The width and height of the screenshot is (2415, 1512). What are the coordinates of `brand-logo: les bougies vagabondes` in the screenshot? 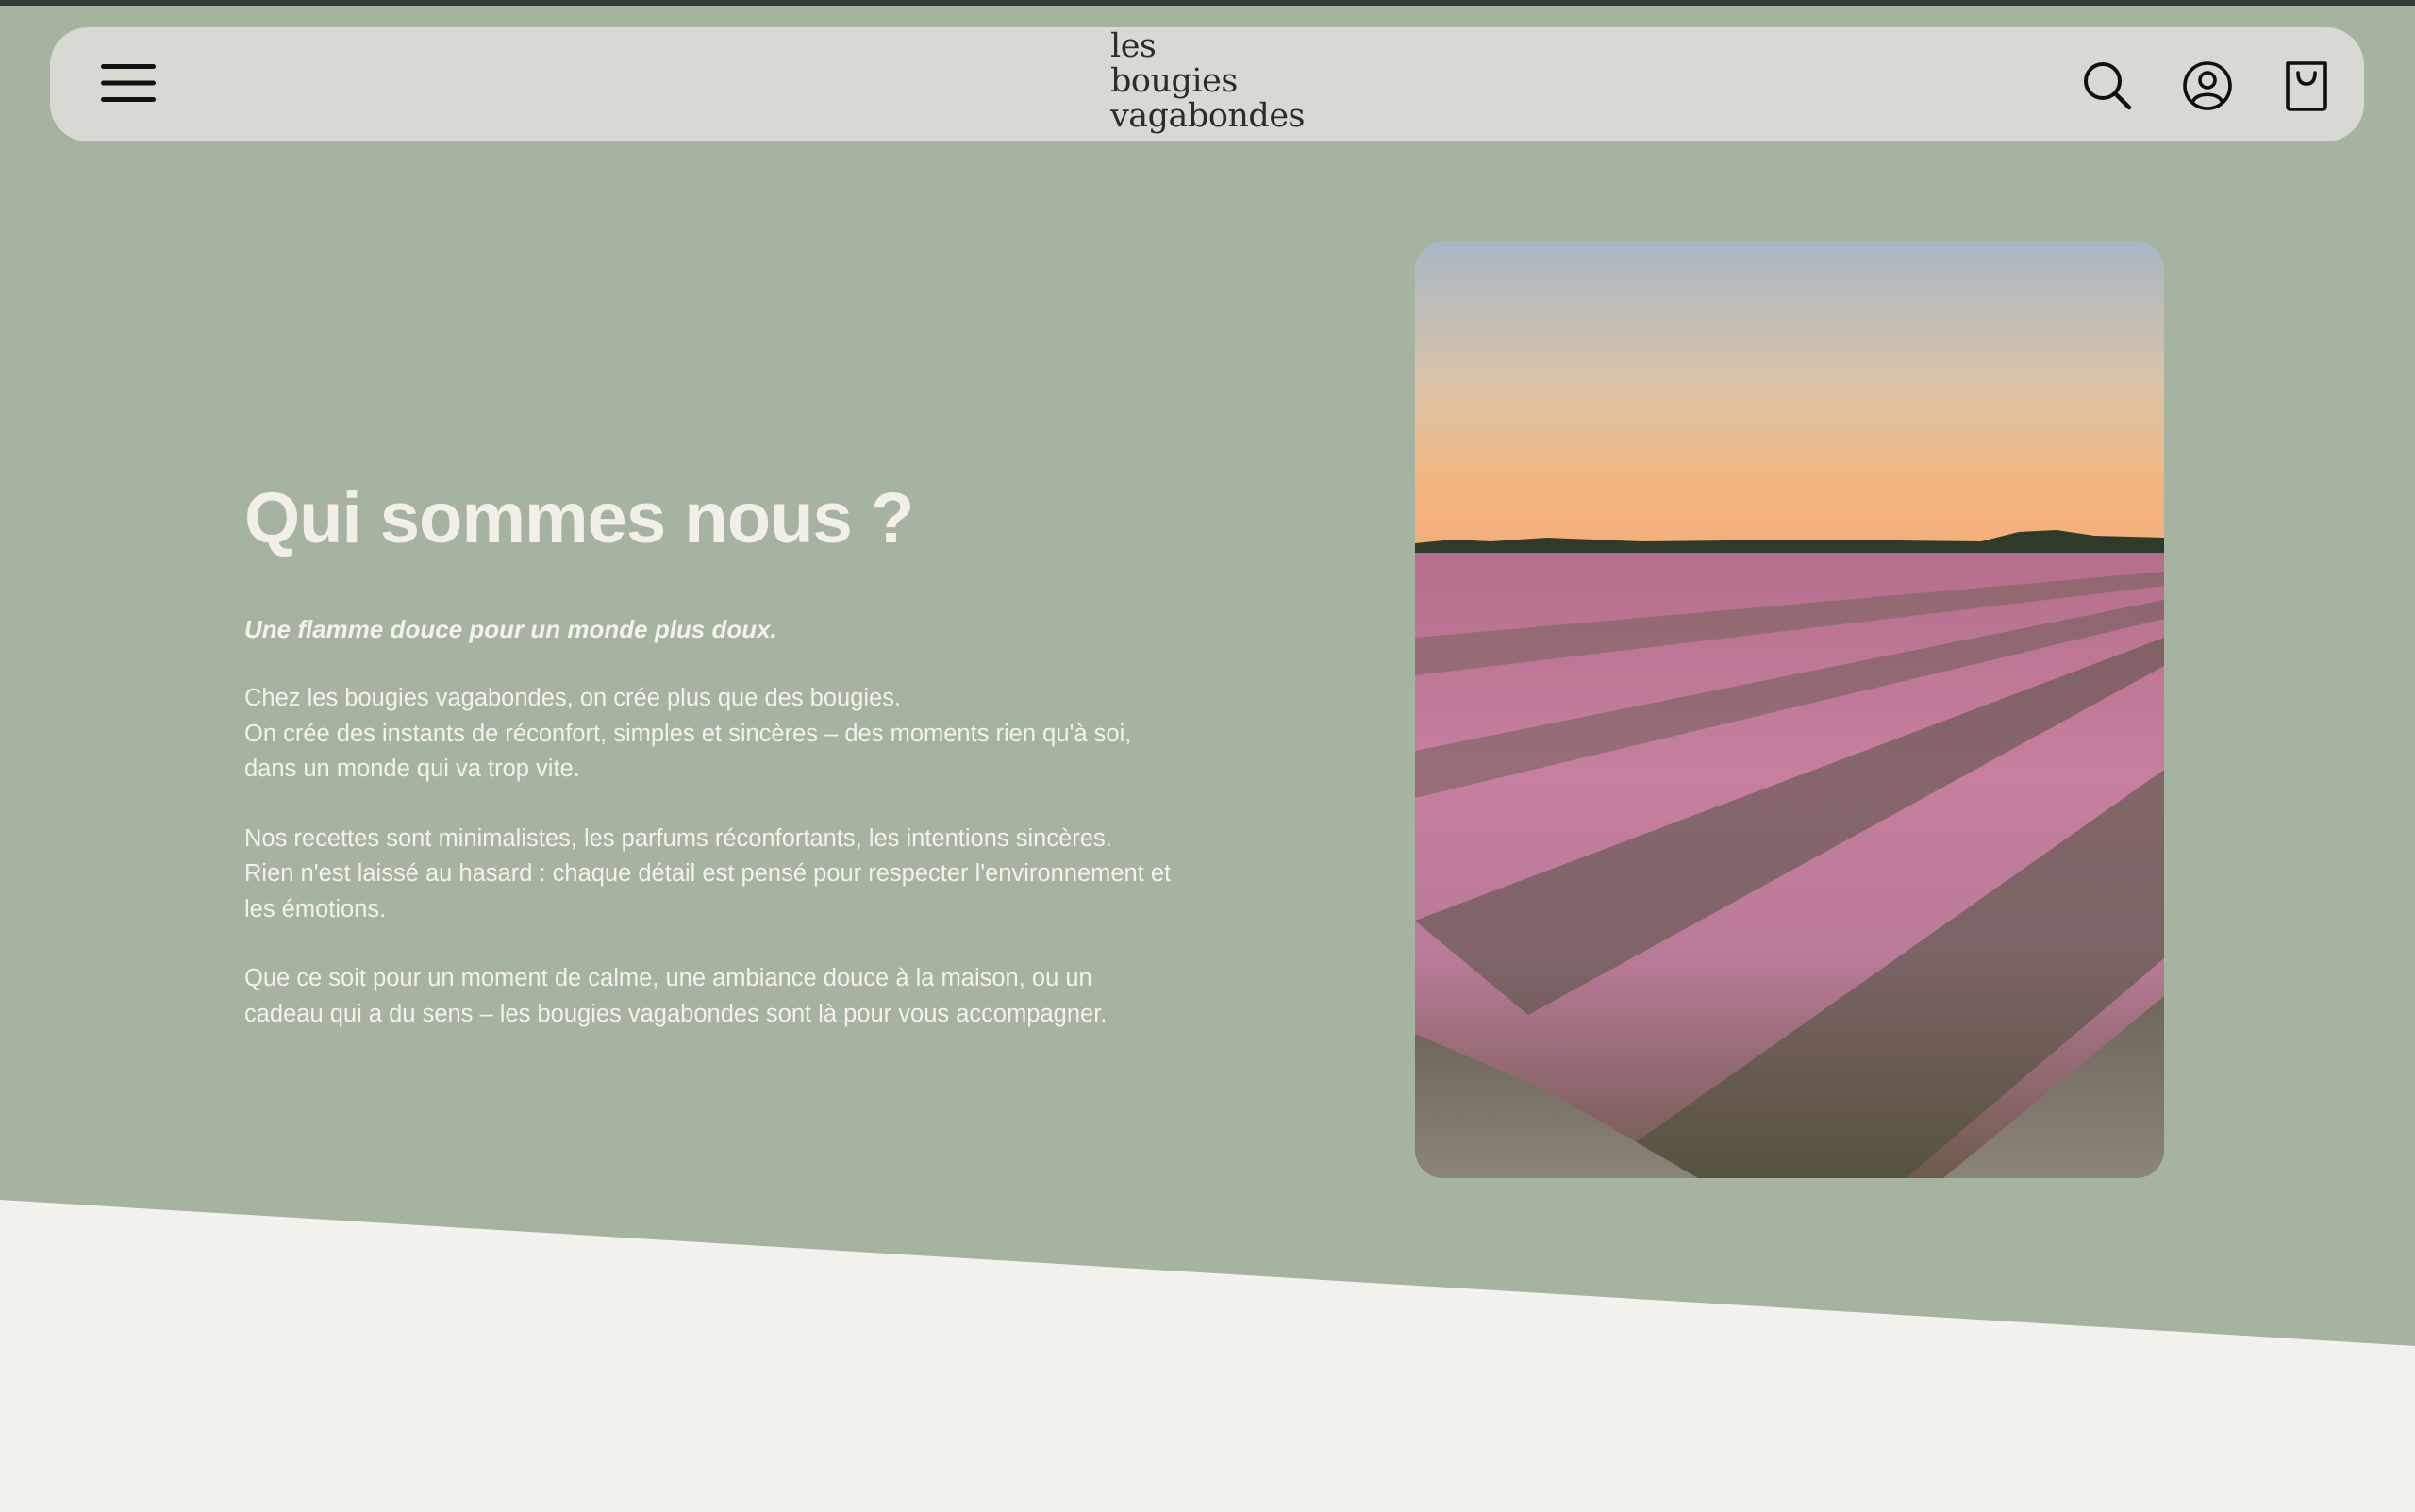 It's located at (1218, 81).